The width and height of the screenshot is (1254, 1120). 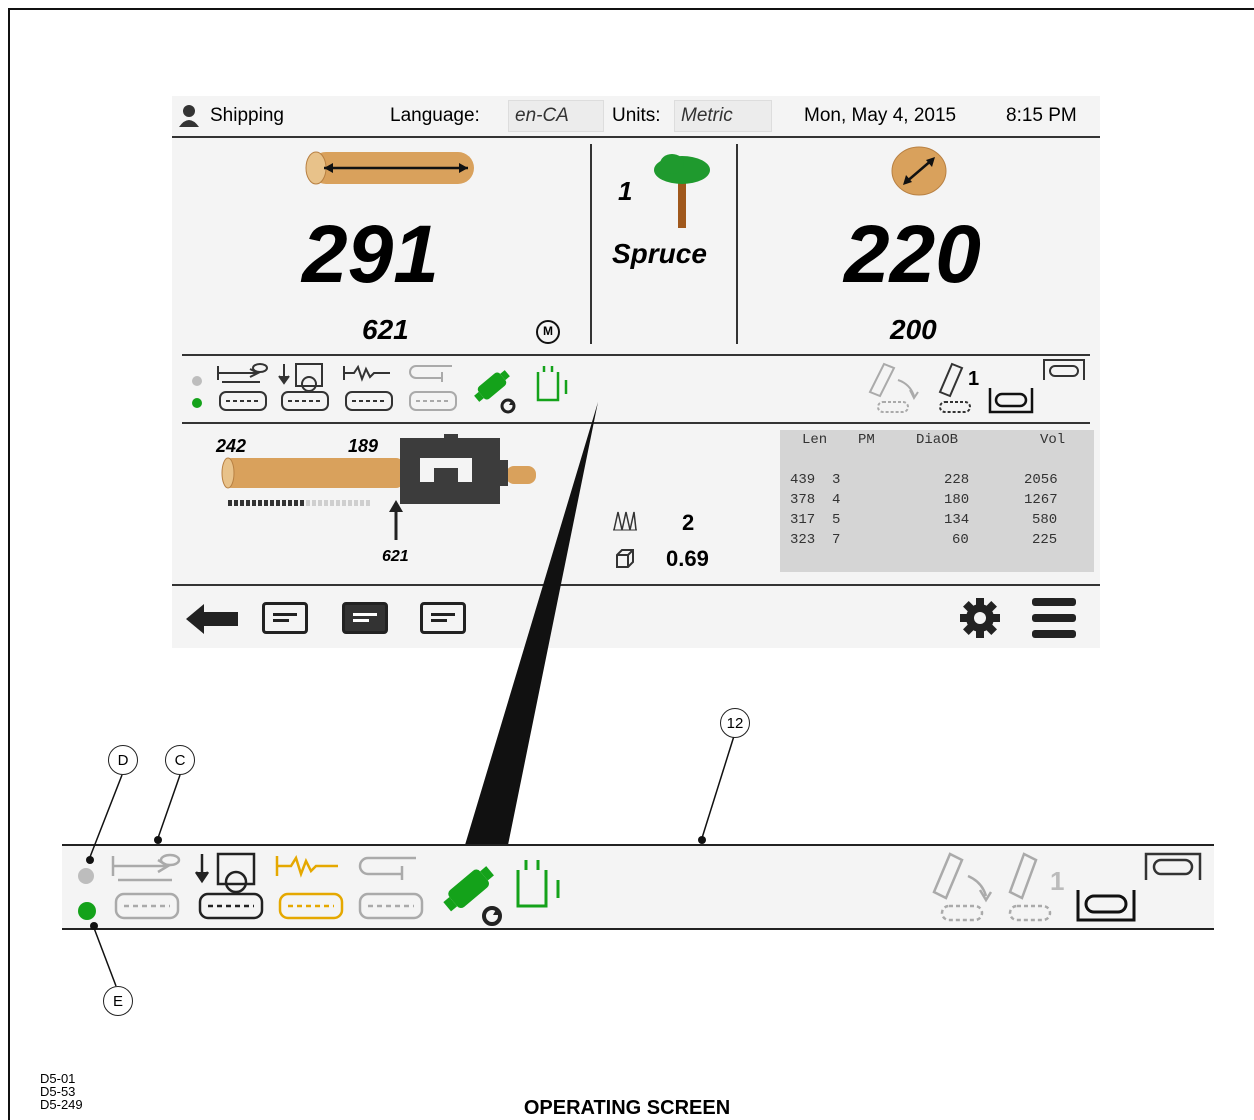 What do you see at coordinates (627, 1108) in the screenshot?
I see `figure-caption: OPERATING SCREEN` at bounding box center [627, 1108].